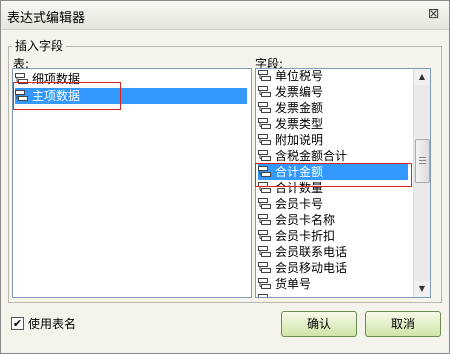  Describe the element at coordinates (17, 323) in the screenshot. I see `use-table-name-checkbox: ✔` at that location.